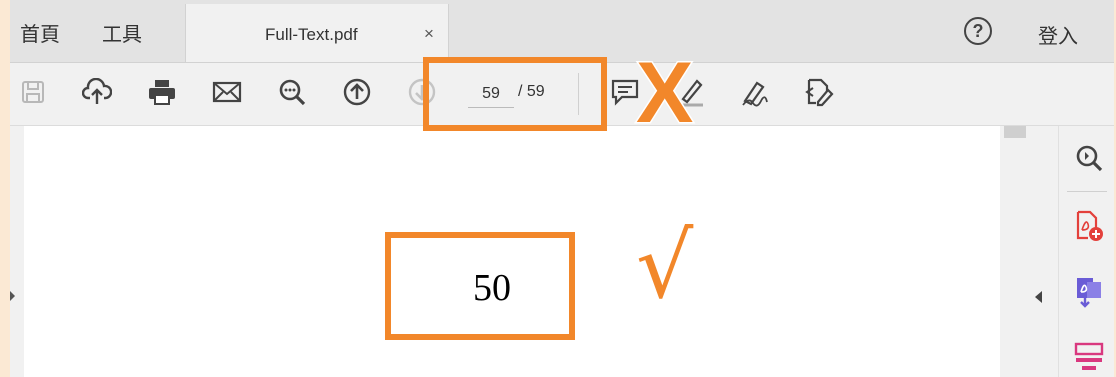 The height and width of the screenshot is (377, 1116). Describe the element at coordinates (754, 92) in the screenshot. I see `sign-icon` at that location.